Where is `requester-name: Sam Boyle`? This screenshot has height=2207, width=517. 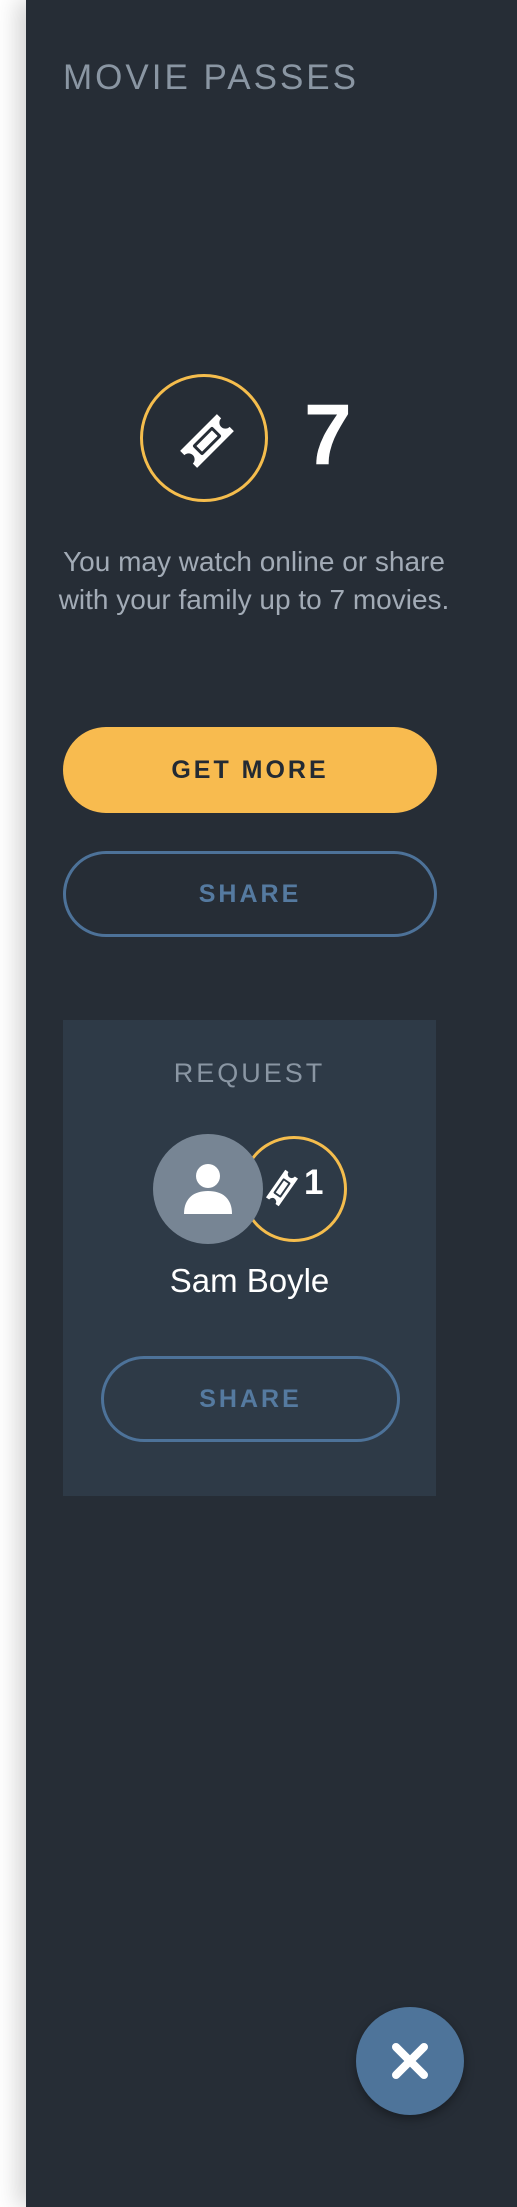 requester-name: Sam Boyle is located at coordinates (249, 1280).